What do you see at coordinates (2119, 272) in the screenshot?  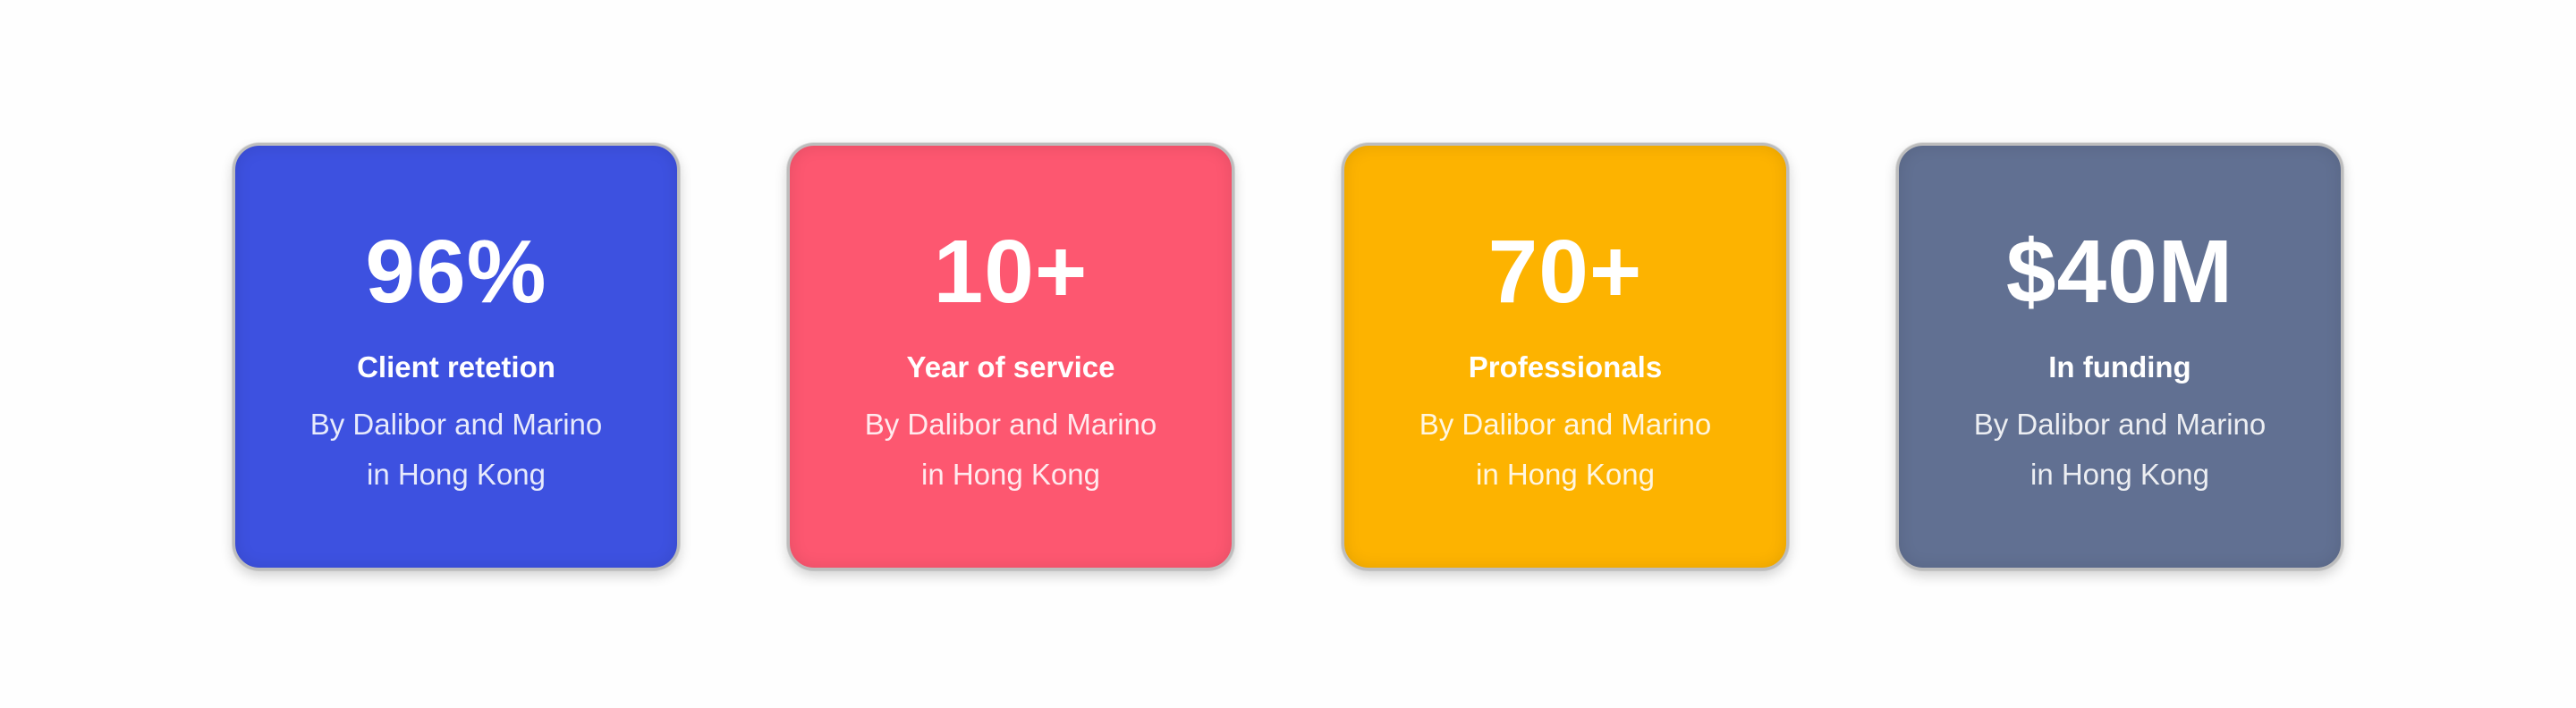 I see `stat-value: $40M` at bounding box center [2119, 272].